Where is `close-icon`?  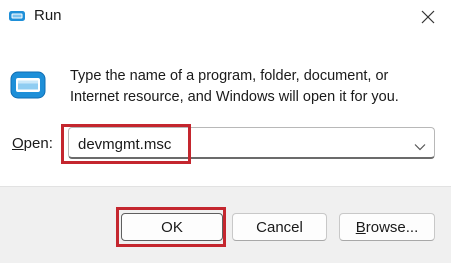
close-icon is located at coordinates (428, 17).